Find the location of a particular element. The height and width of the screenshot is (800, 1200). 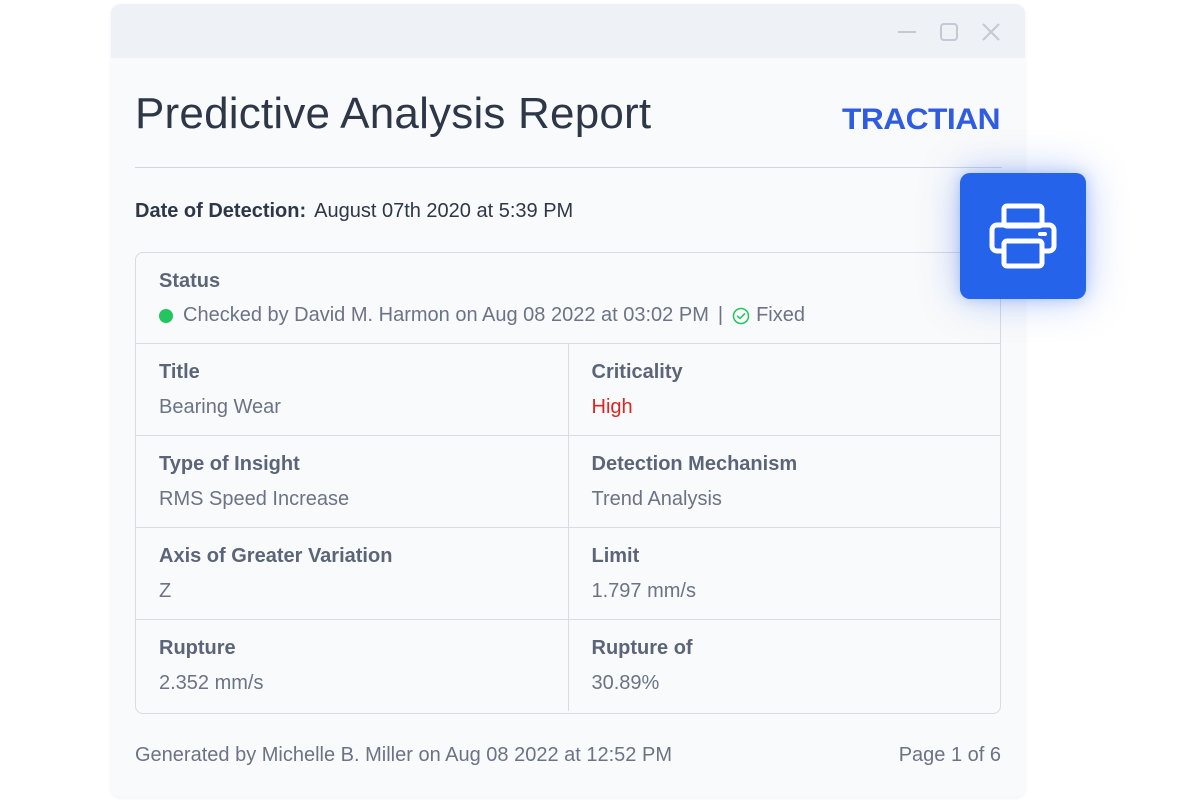

field-title: Title Bearing Wear is located at coordinates (352, 389).